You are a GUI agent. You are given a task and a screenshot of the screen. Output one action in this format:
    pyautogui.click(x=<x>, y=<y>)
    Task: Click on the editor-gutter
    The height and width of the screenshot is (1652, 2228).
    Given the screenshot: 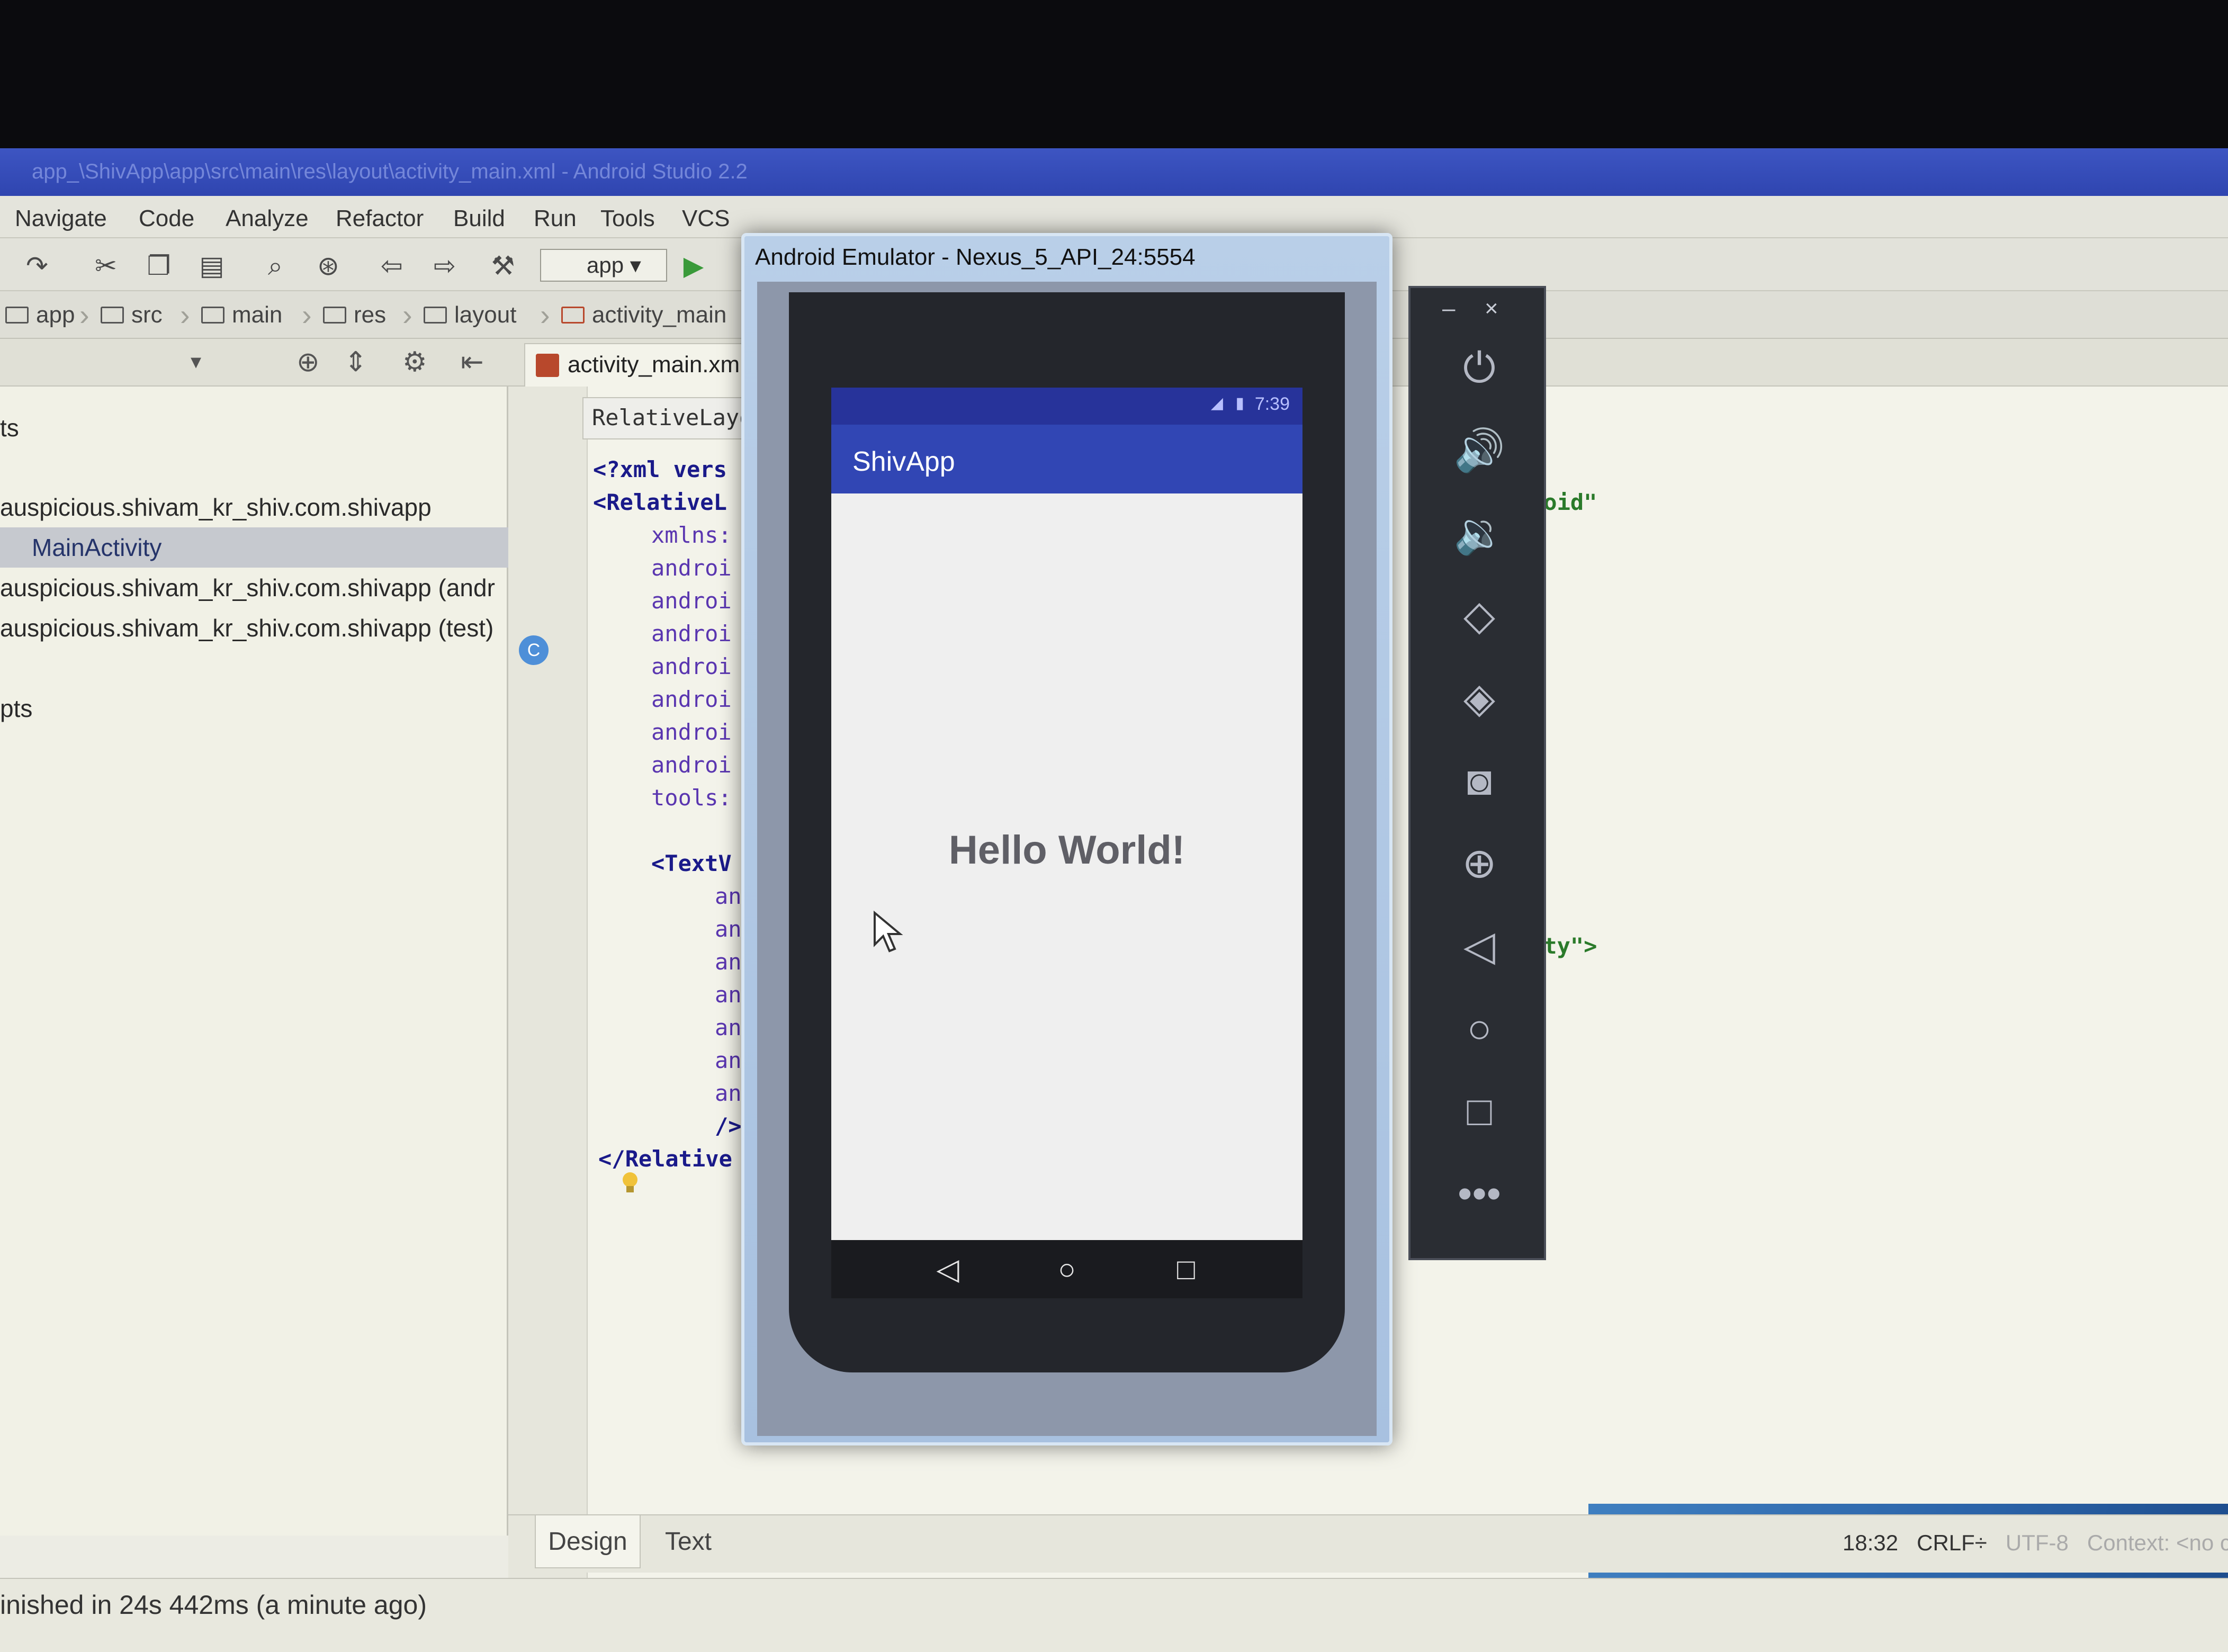 What is the action you would take?
    pyautogui.click(x=548, y=998)
    